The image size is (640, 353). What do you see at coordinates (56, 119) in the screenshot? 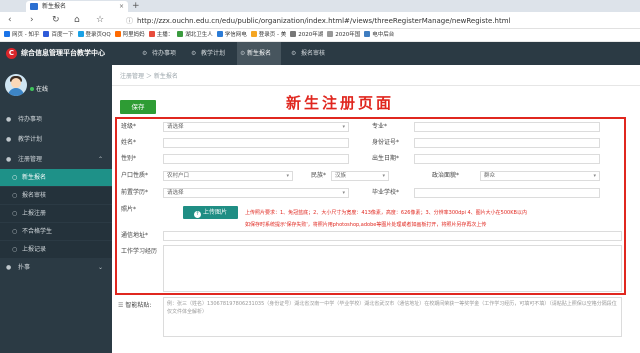
I see `sidebar-item-todo: ● 待办事项` at bounding box center [56, 119].